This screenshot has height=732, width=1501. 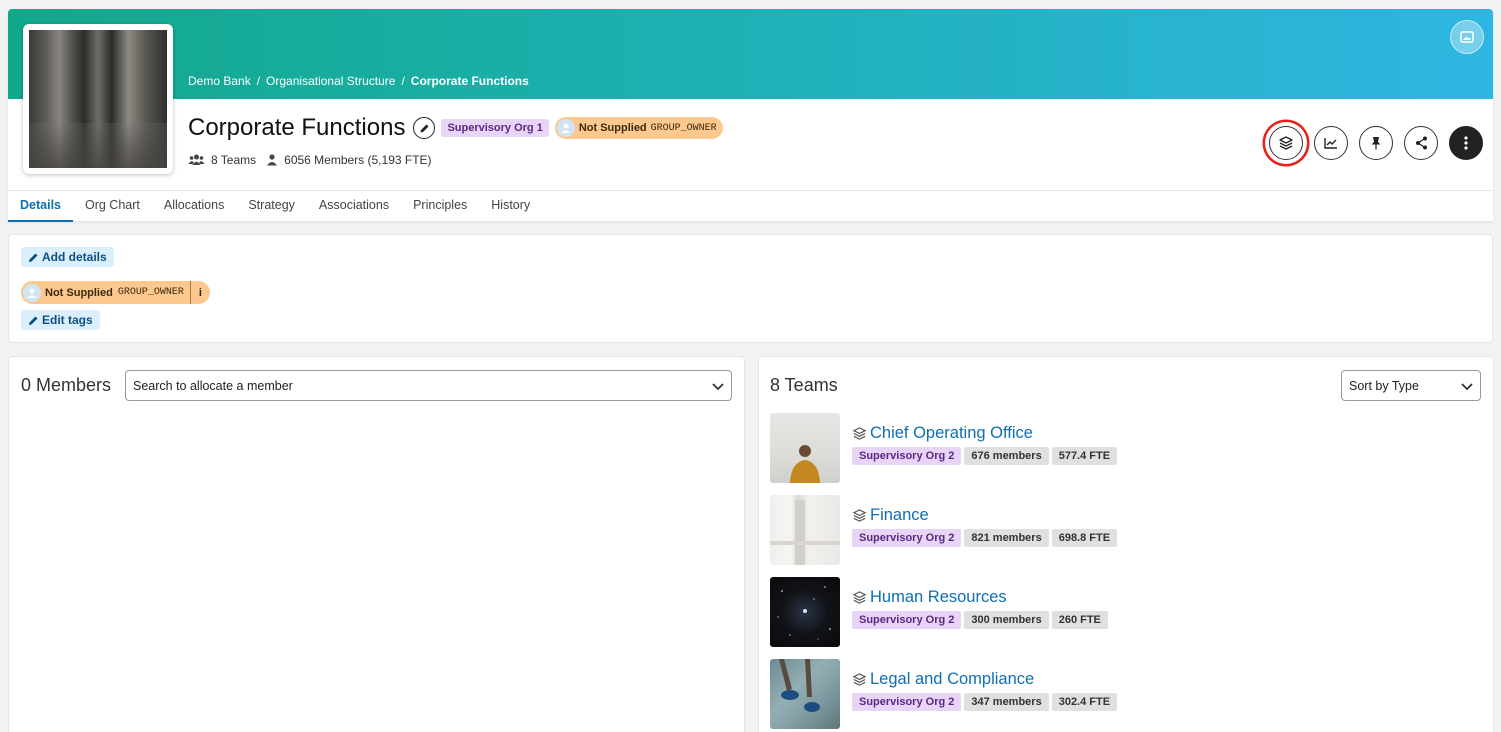 What do you see at coordinates (234, 160) in the screenshot?
I see `teams-count: 8 Teams` at bounding box center [234, 160].